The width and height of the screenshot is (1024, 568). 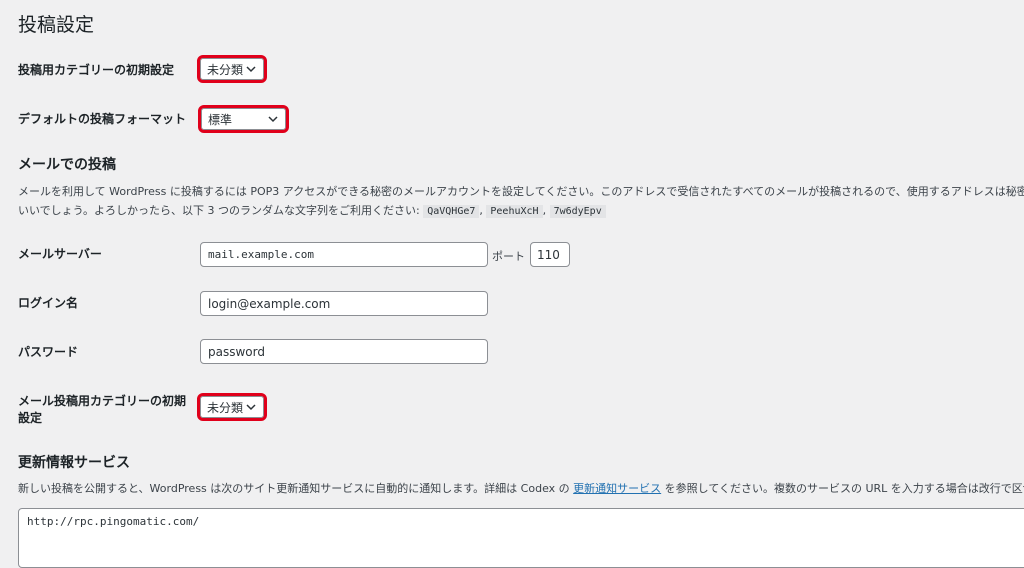 I want to click on update-services-desc-suffix: を参照してください。複数のサービスの URL を入力する場合は改行で区切ります, so click(x=844, y=488).